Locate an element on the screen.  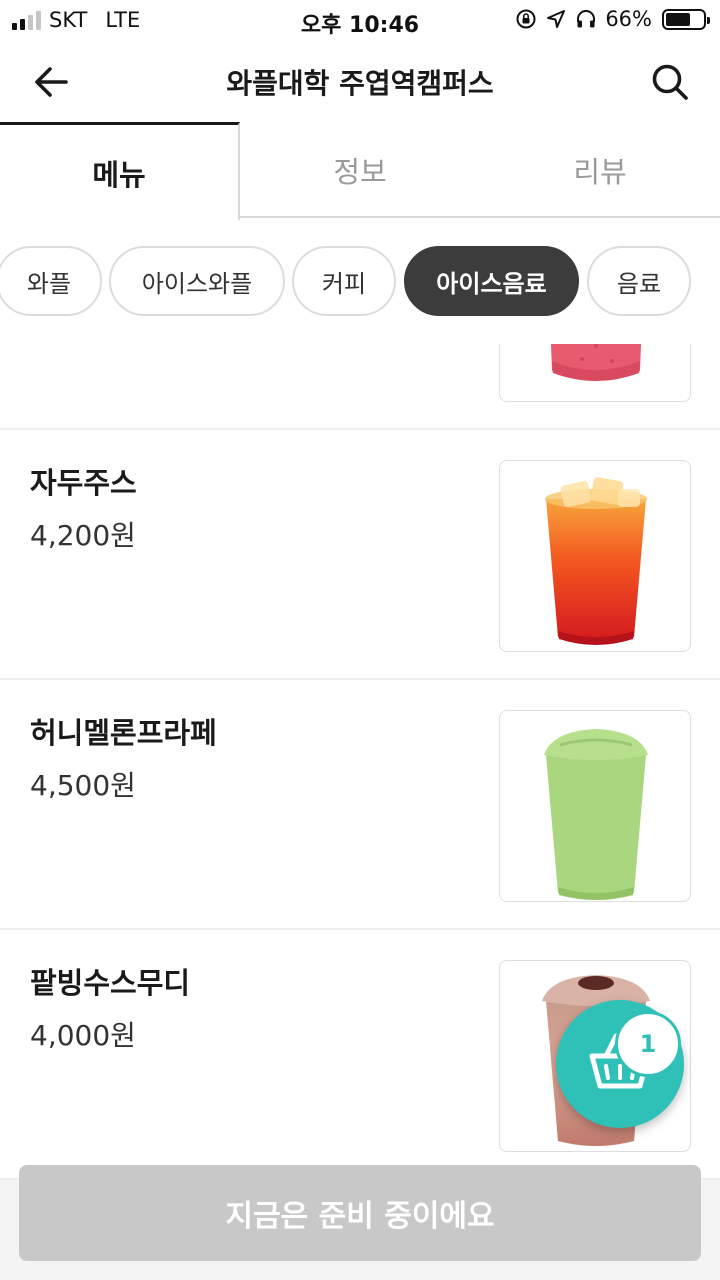
menu-item-price: 4,200원 is located at coordinates (83, 535).